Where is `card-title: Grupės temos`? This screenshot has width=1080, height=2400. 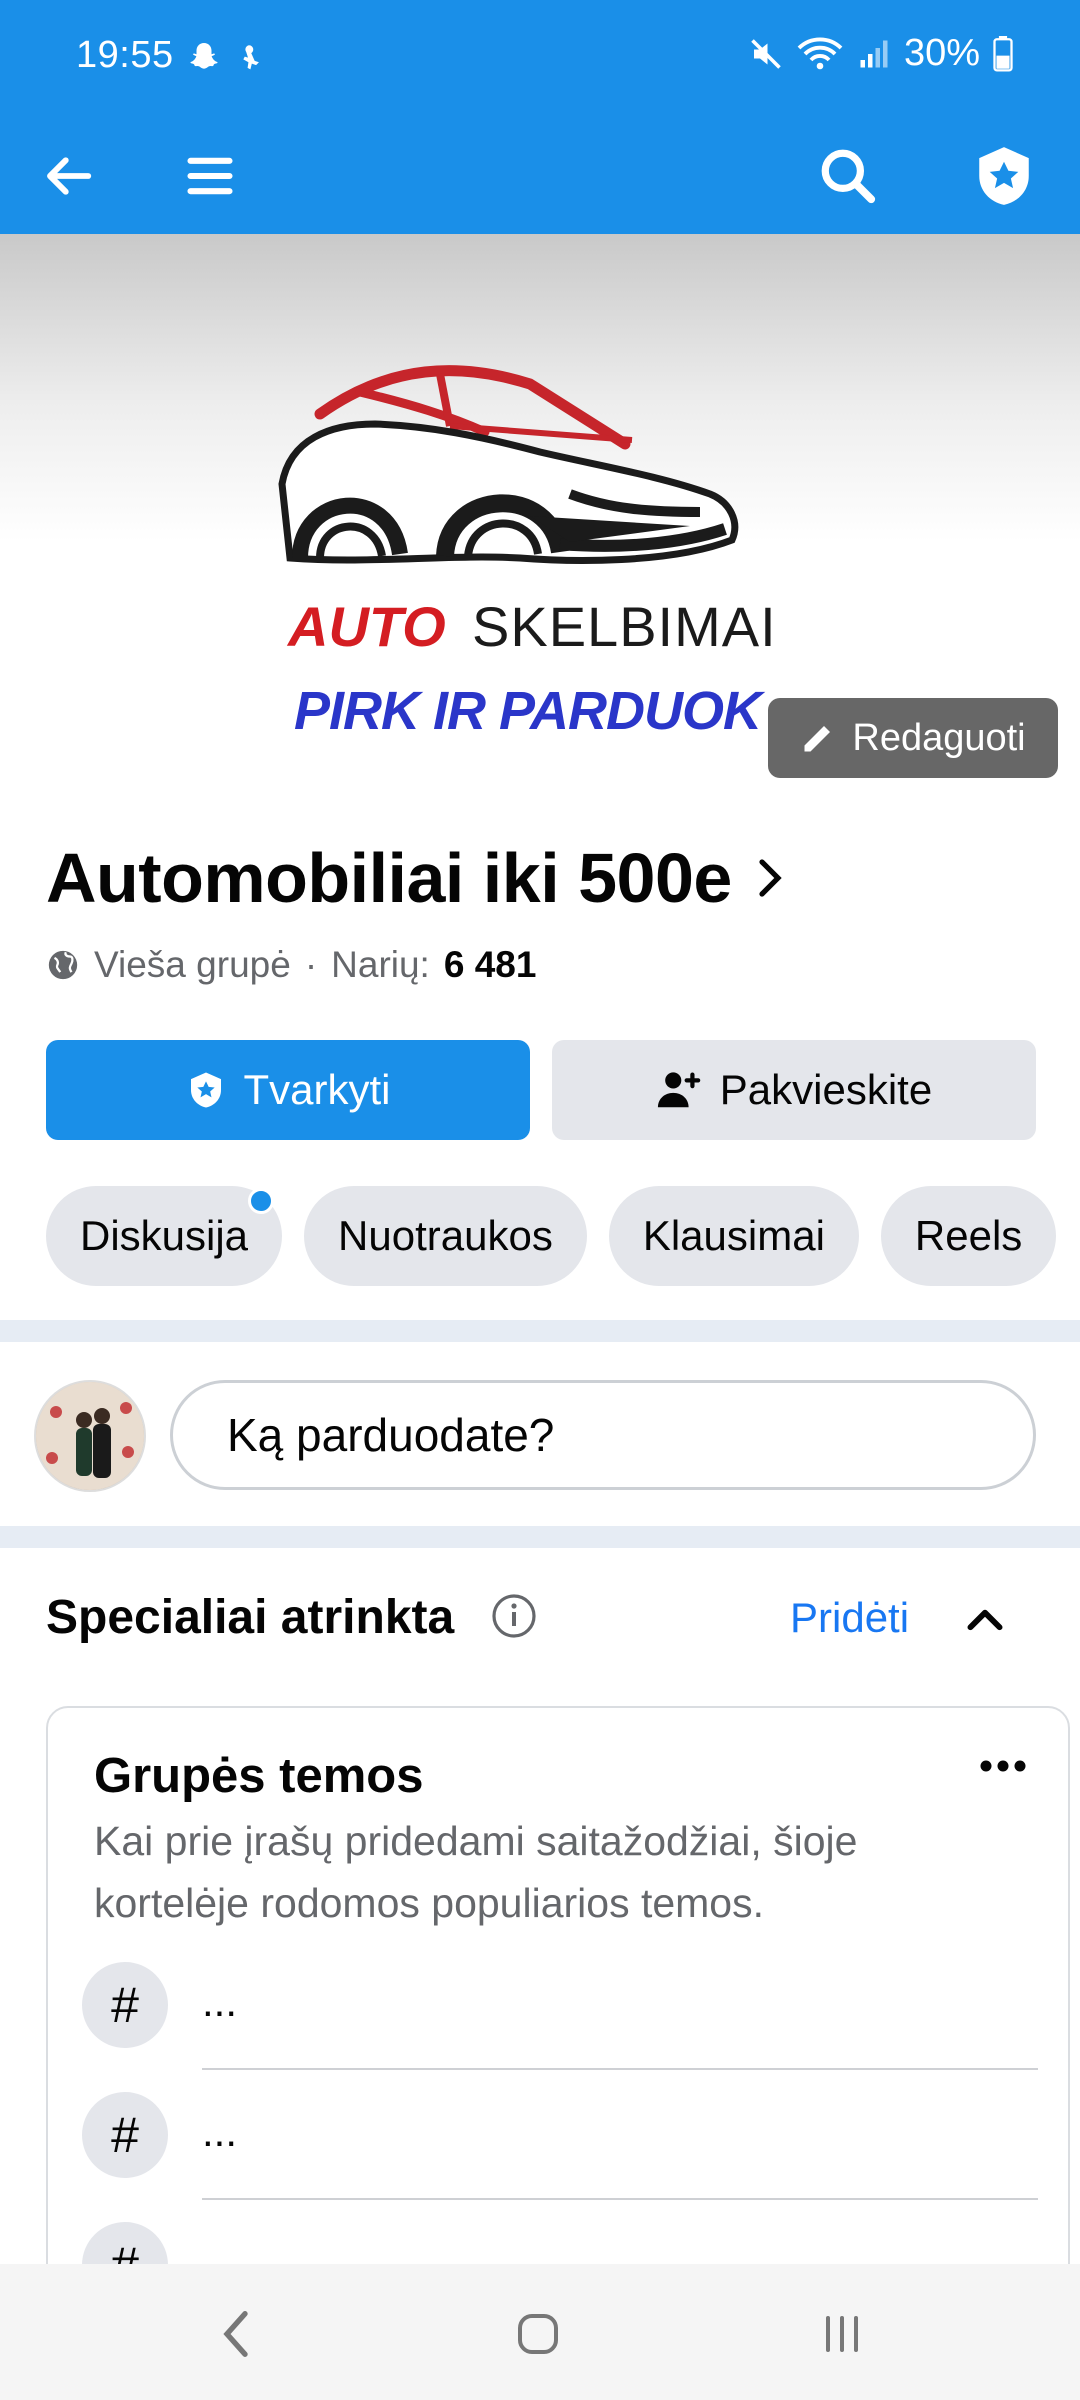 card-title: Grupės temos is located at coordinates (259, 1776).